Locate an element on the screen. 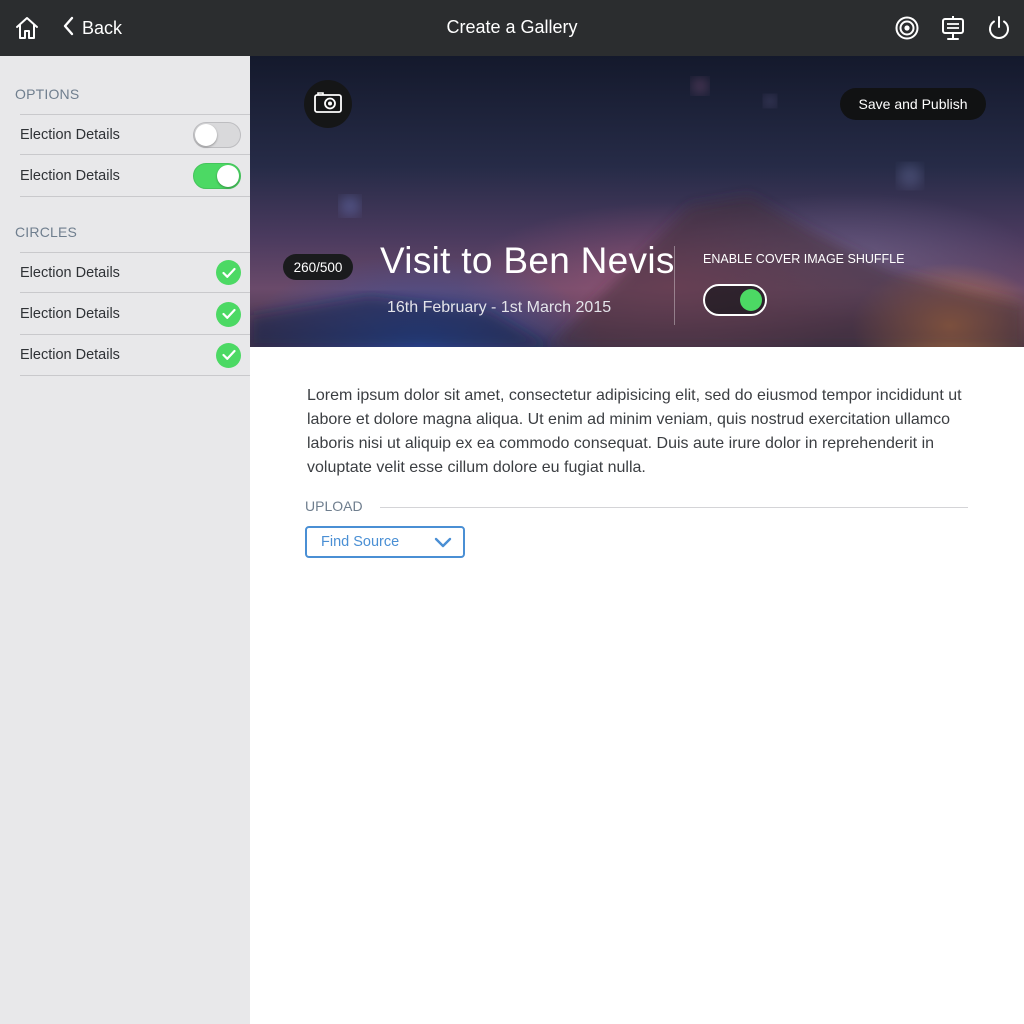  cover-shuffle-toggle is located at coordinates (735, 300).